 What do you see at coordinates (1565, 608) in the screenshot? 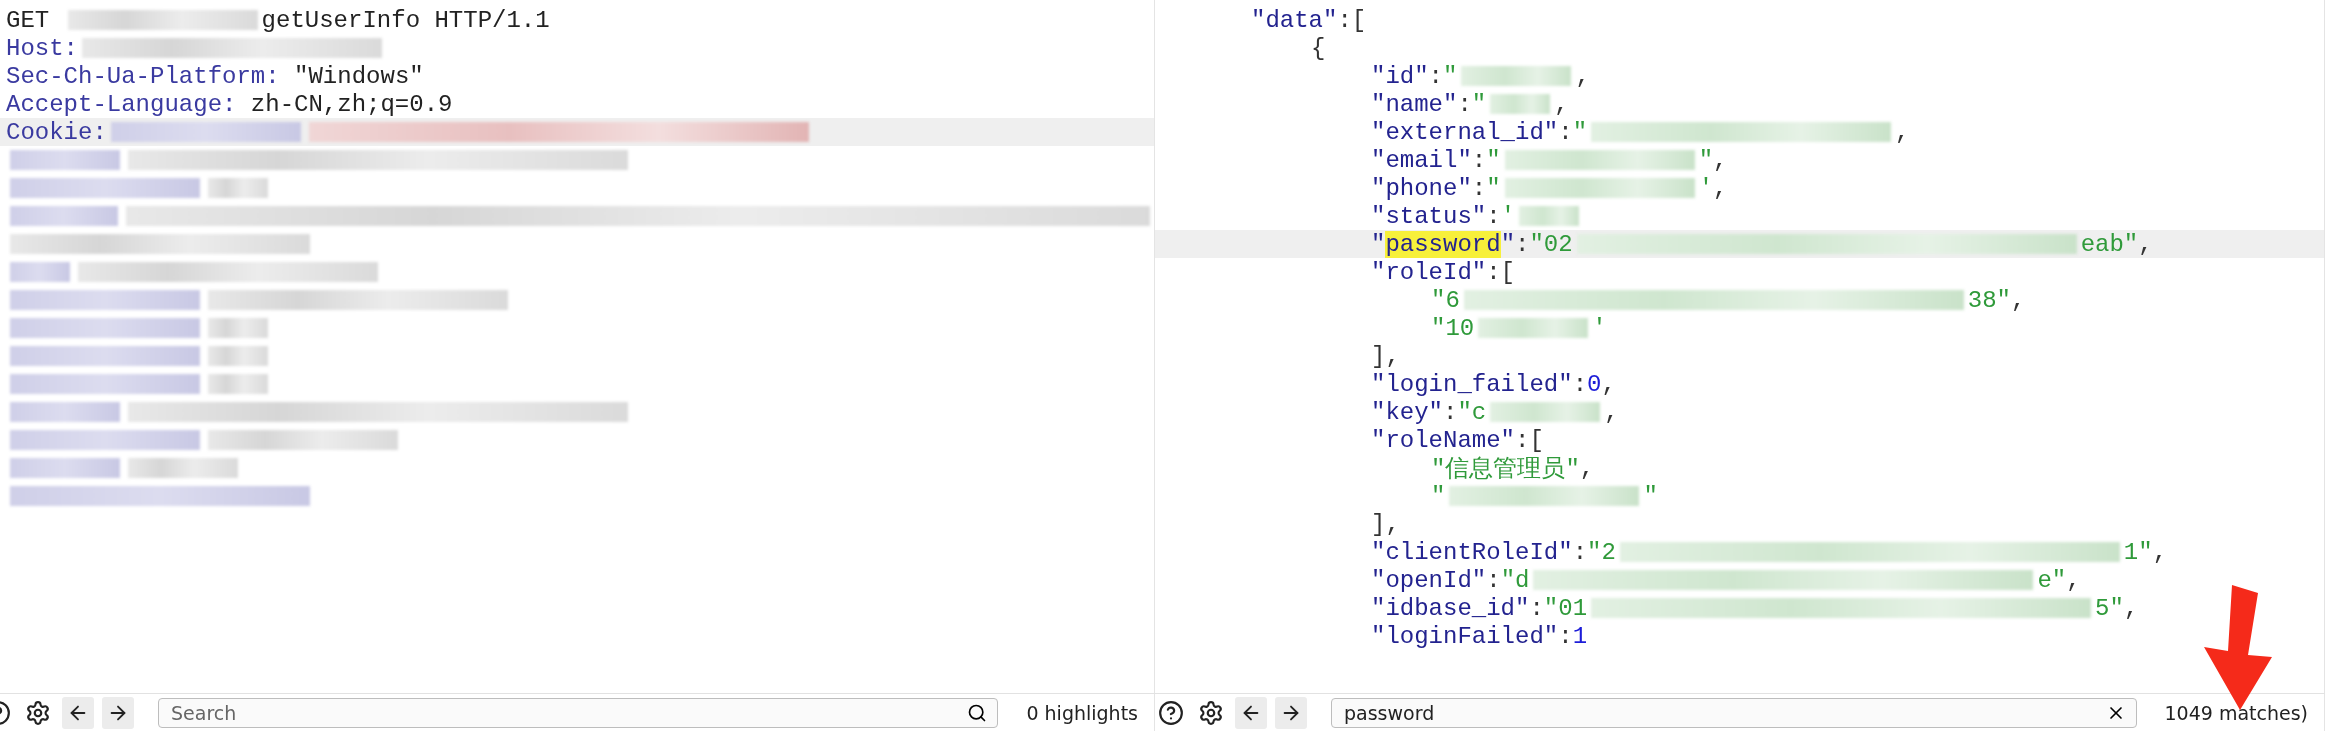
I see `code-text: "01` at bounding box center [1565, 608].